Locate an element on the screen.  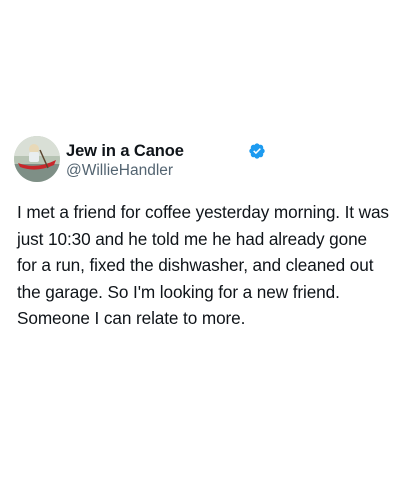
author-name-row: Jew in a Canoe is located at coordinates (166, 151).